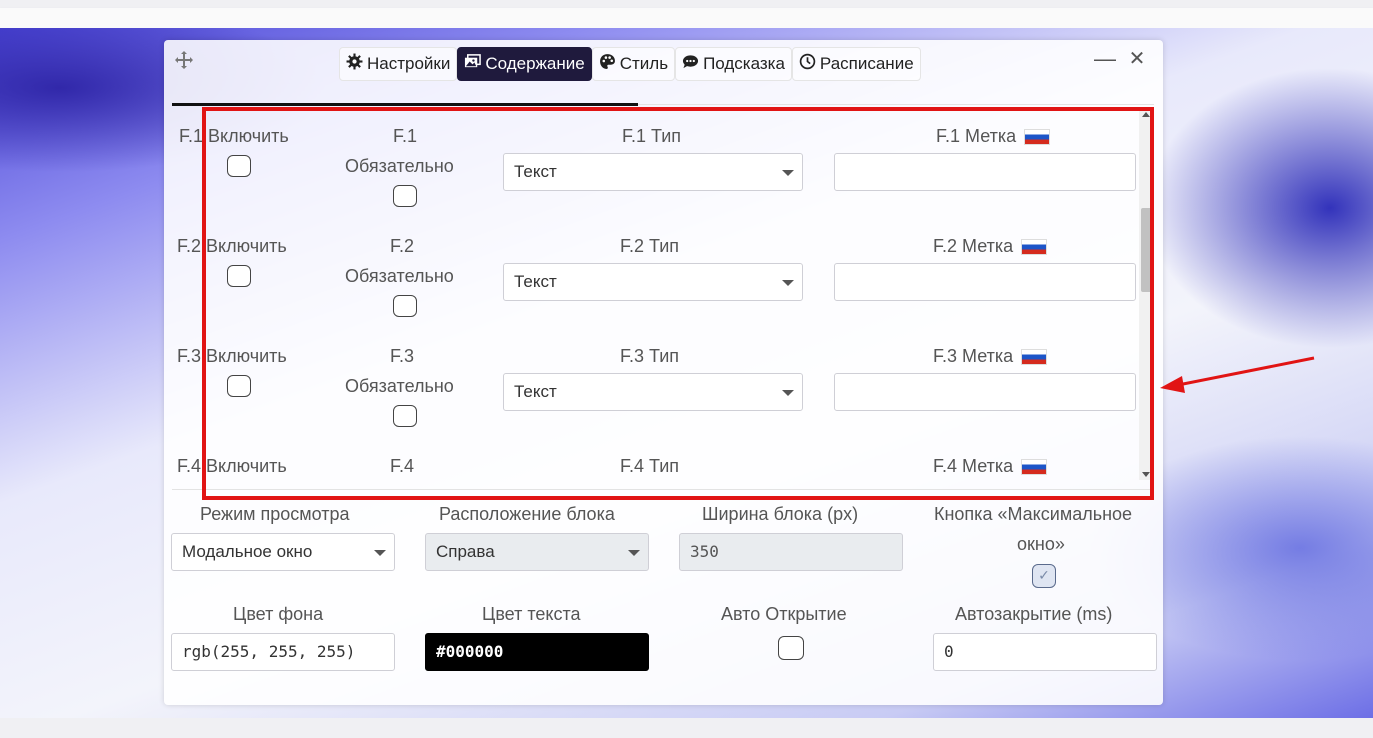  What do you see at coordinates (791, 648) in the screenshot?
I see `auto-open-checkbox` at bounding box center [791, 648].